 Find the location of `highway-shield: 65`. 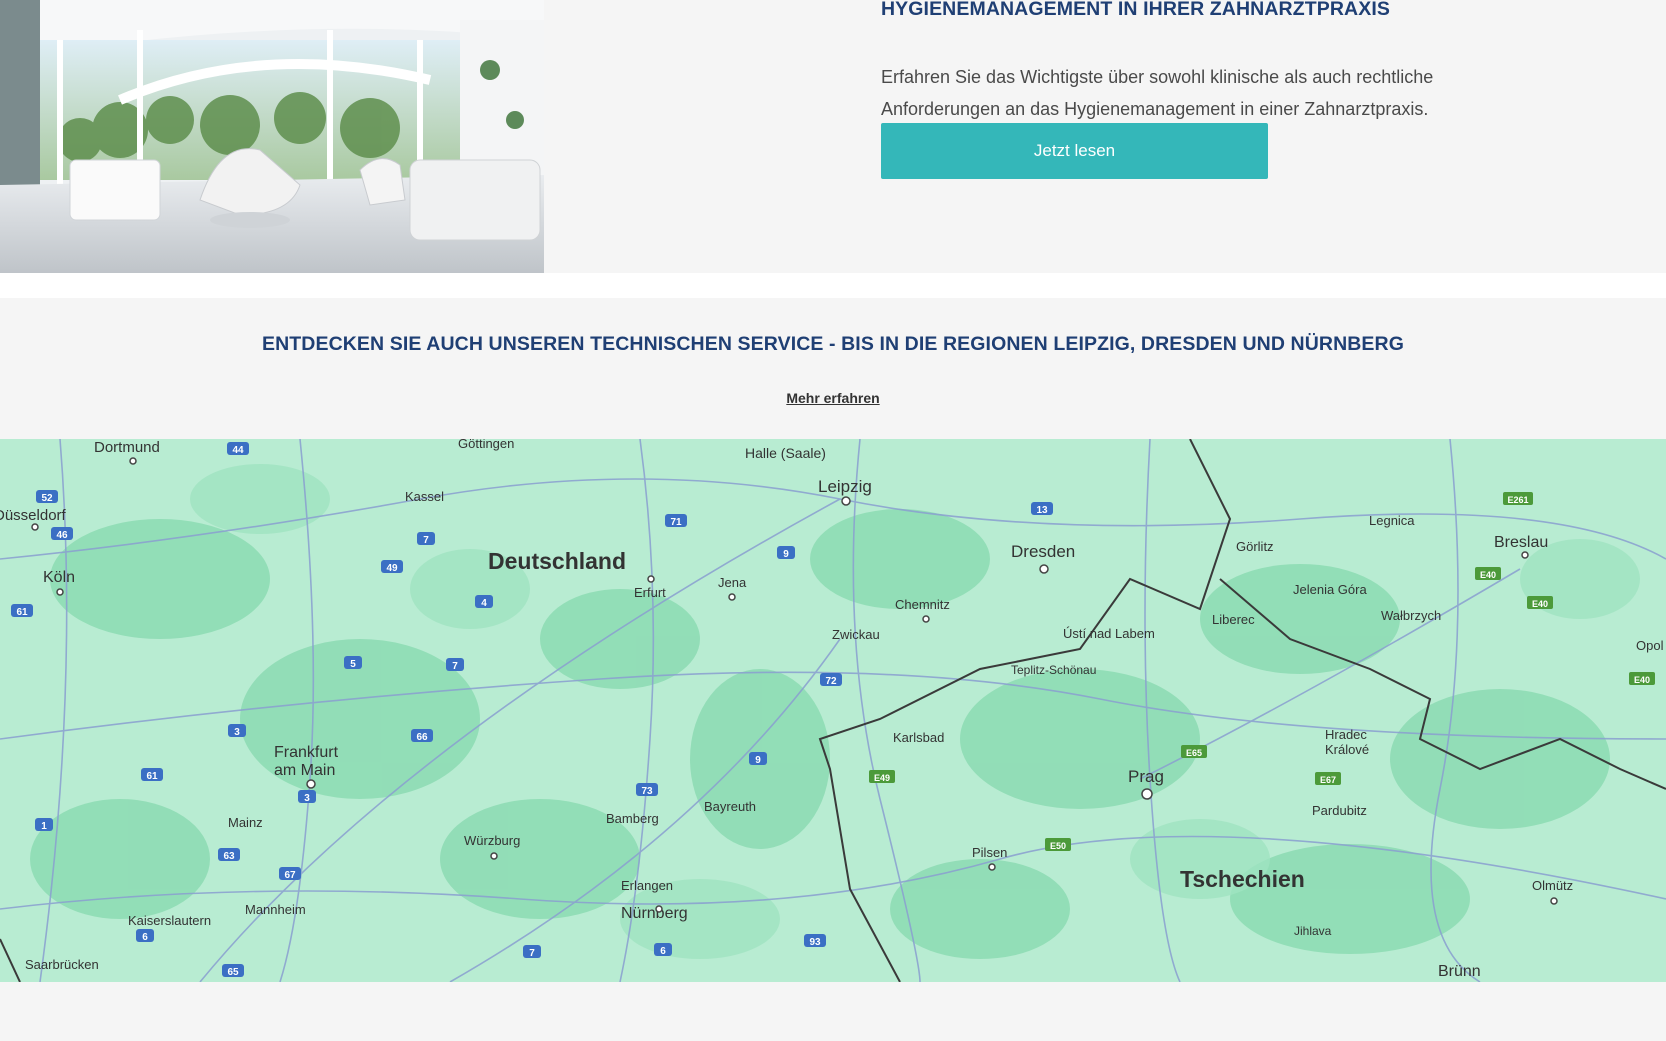

highway-shield: 65 is located at coordinates (233, 972).